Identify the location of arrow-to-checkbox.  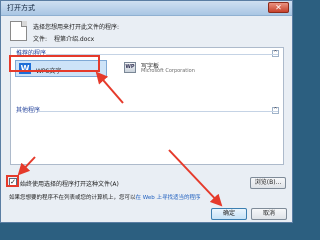
(26, 166).